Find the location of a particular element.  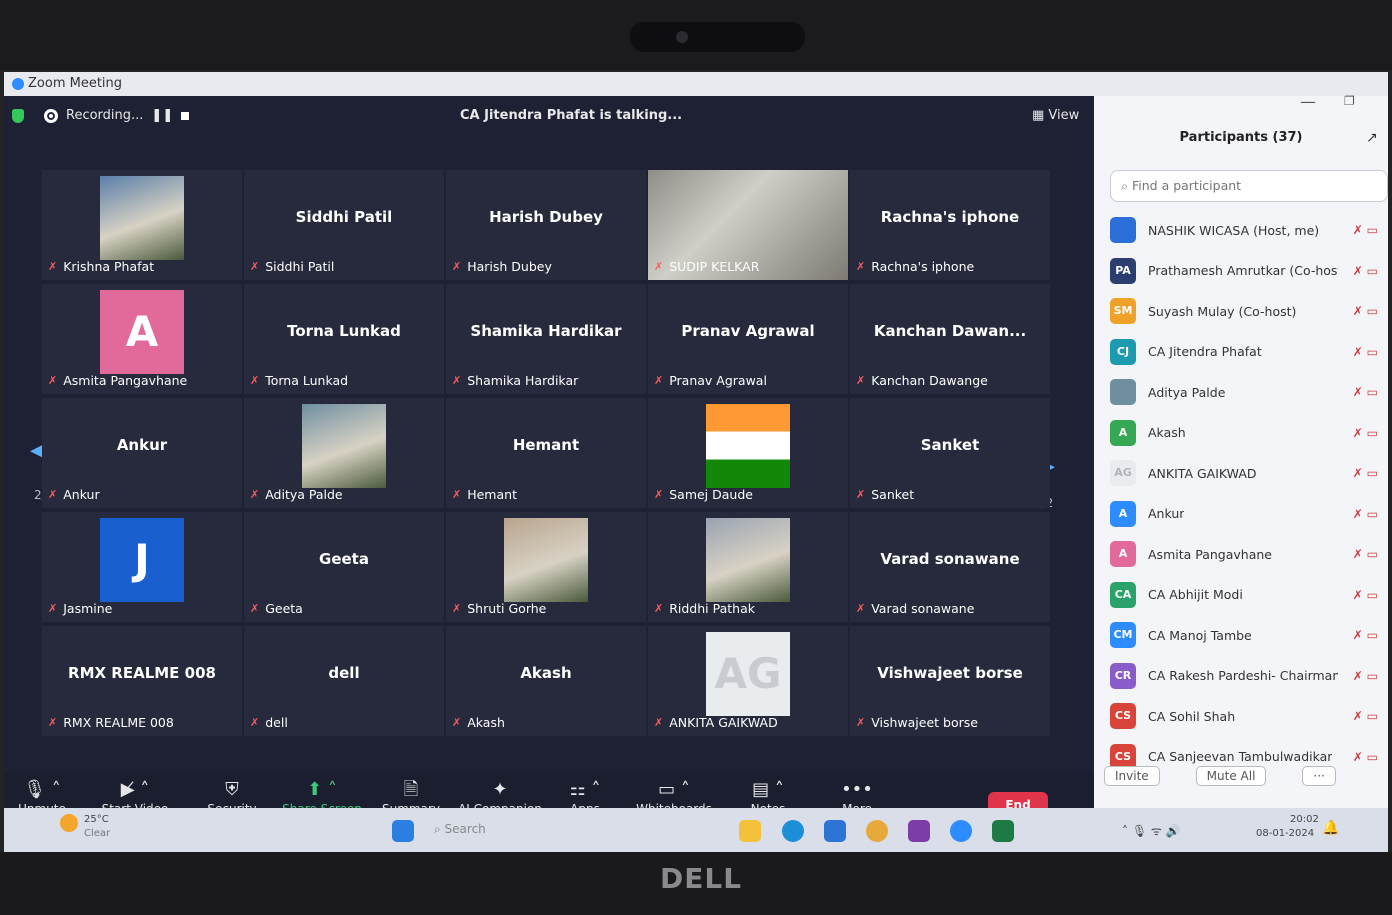

profile-photo is located at coordinates (142, 218).